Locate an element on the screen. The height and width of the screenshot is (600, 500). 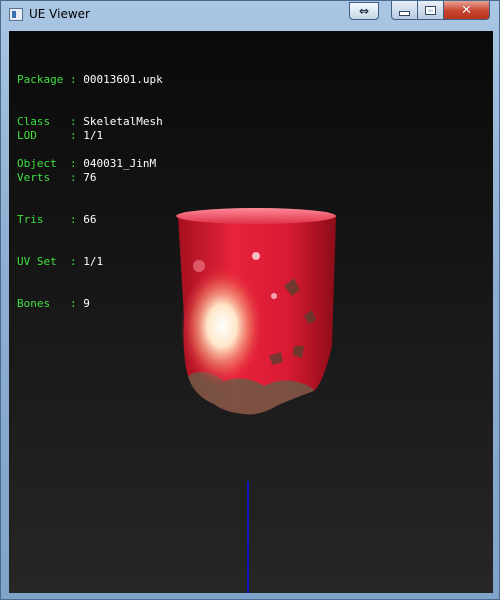
lod-row: LOD : 1/1 is located at coordinates (60, 135).